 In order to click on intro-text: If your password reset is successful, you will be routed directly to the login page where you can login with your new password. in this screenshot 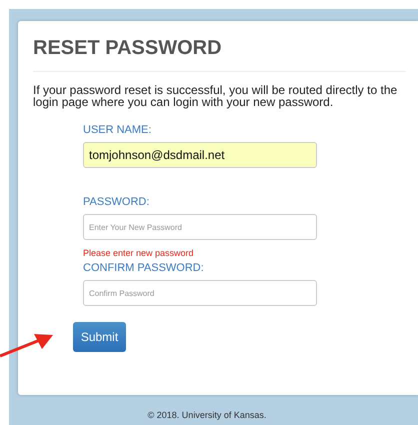, I will do `click(215, 96)`.